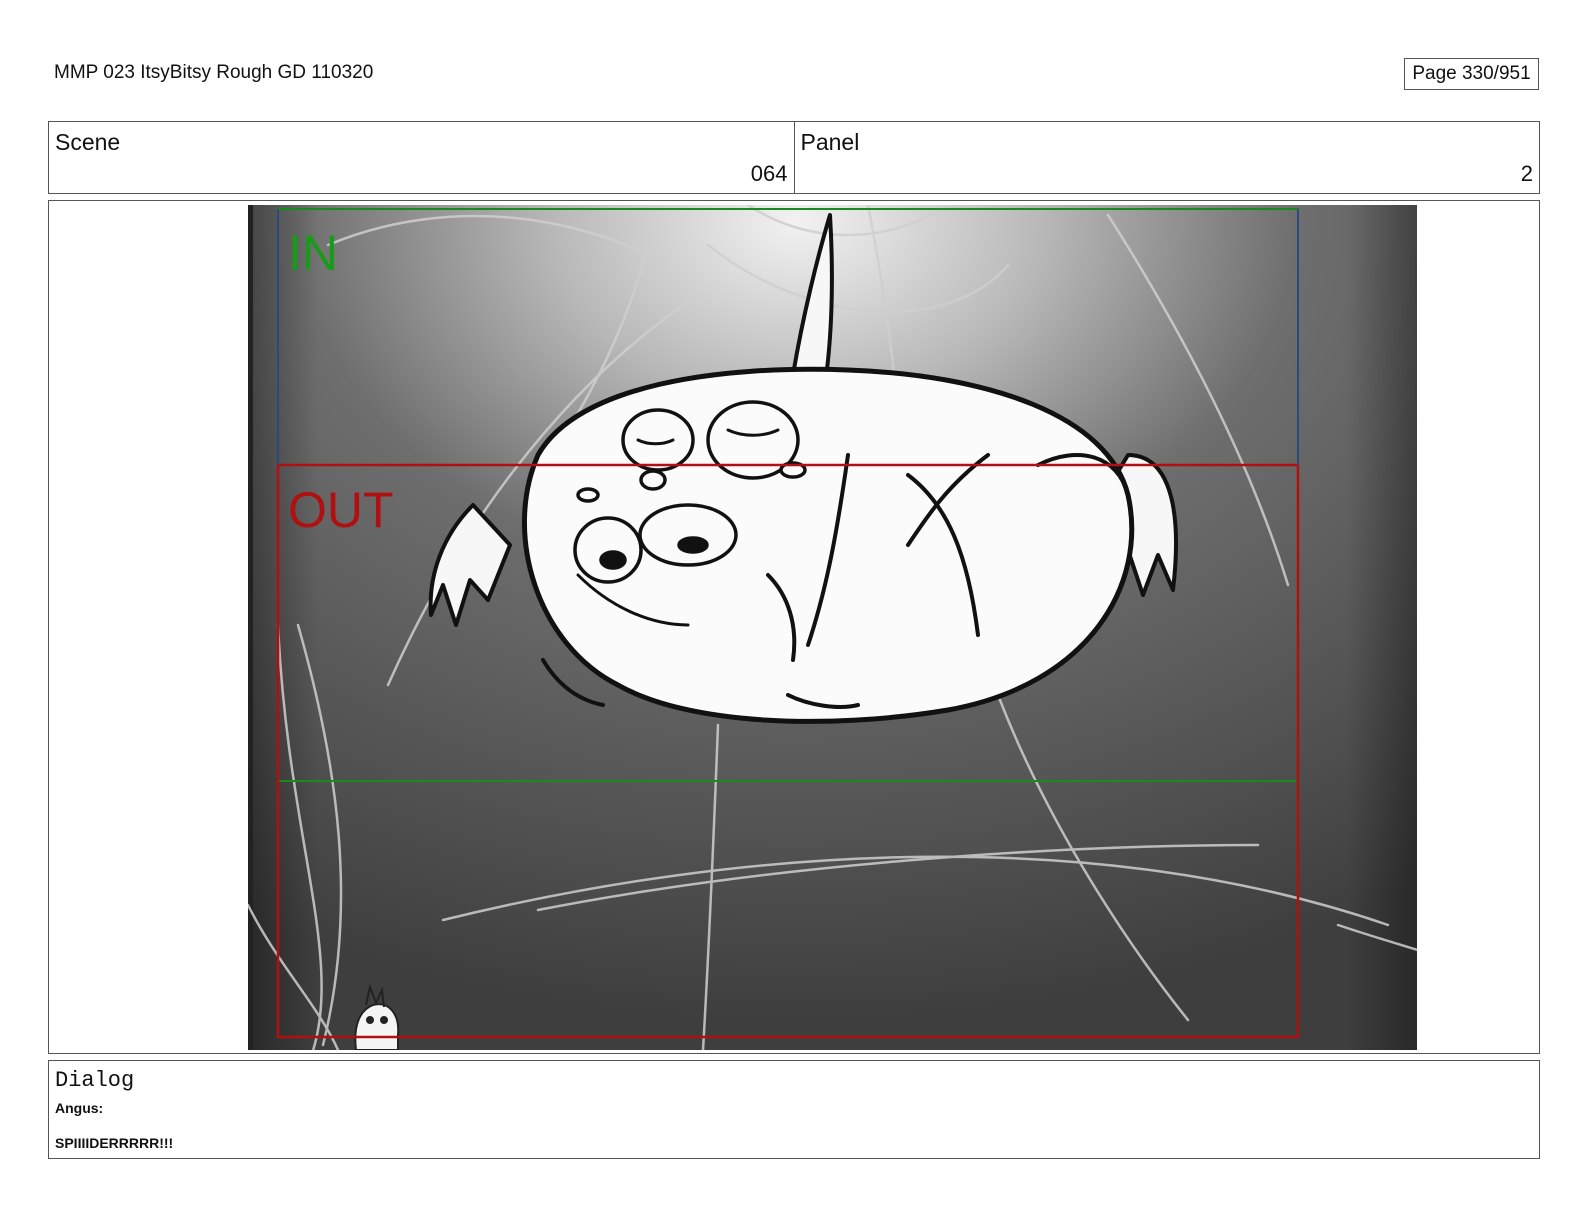  I want to click on document-title: MMP 023 ItsyBitsy Rough GD 110320, so click(214, 72).